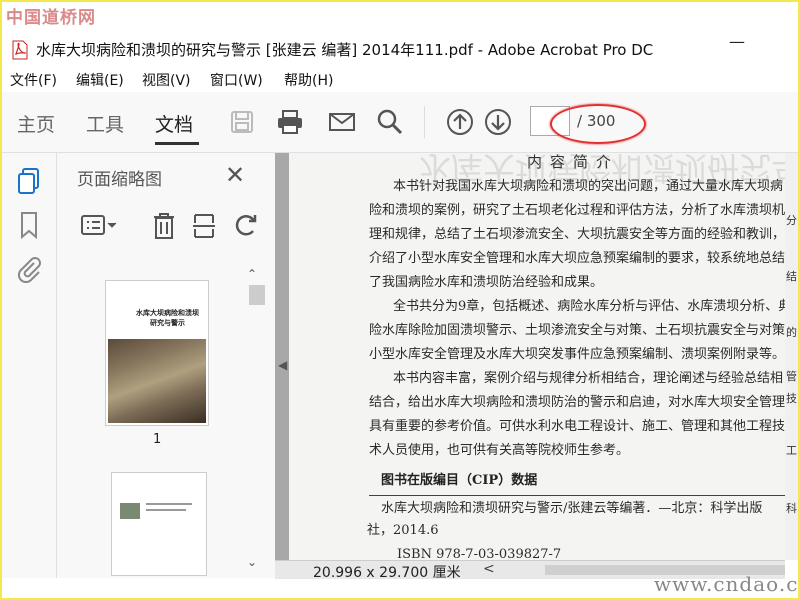 Image resolution: width=800 pixels, height=600 pixels. Describe the element at coordinates (157, 381) in the screenshot. I see `cover-photo` at that location.